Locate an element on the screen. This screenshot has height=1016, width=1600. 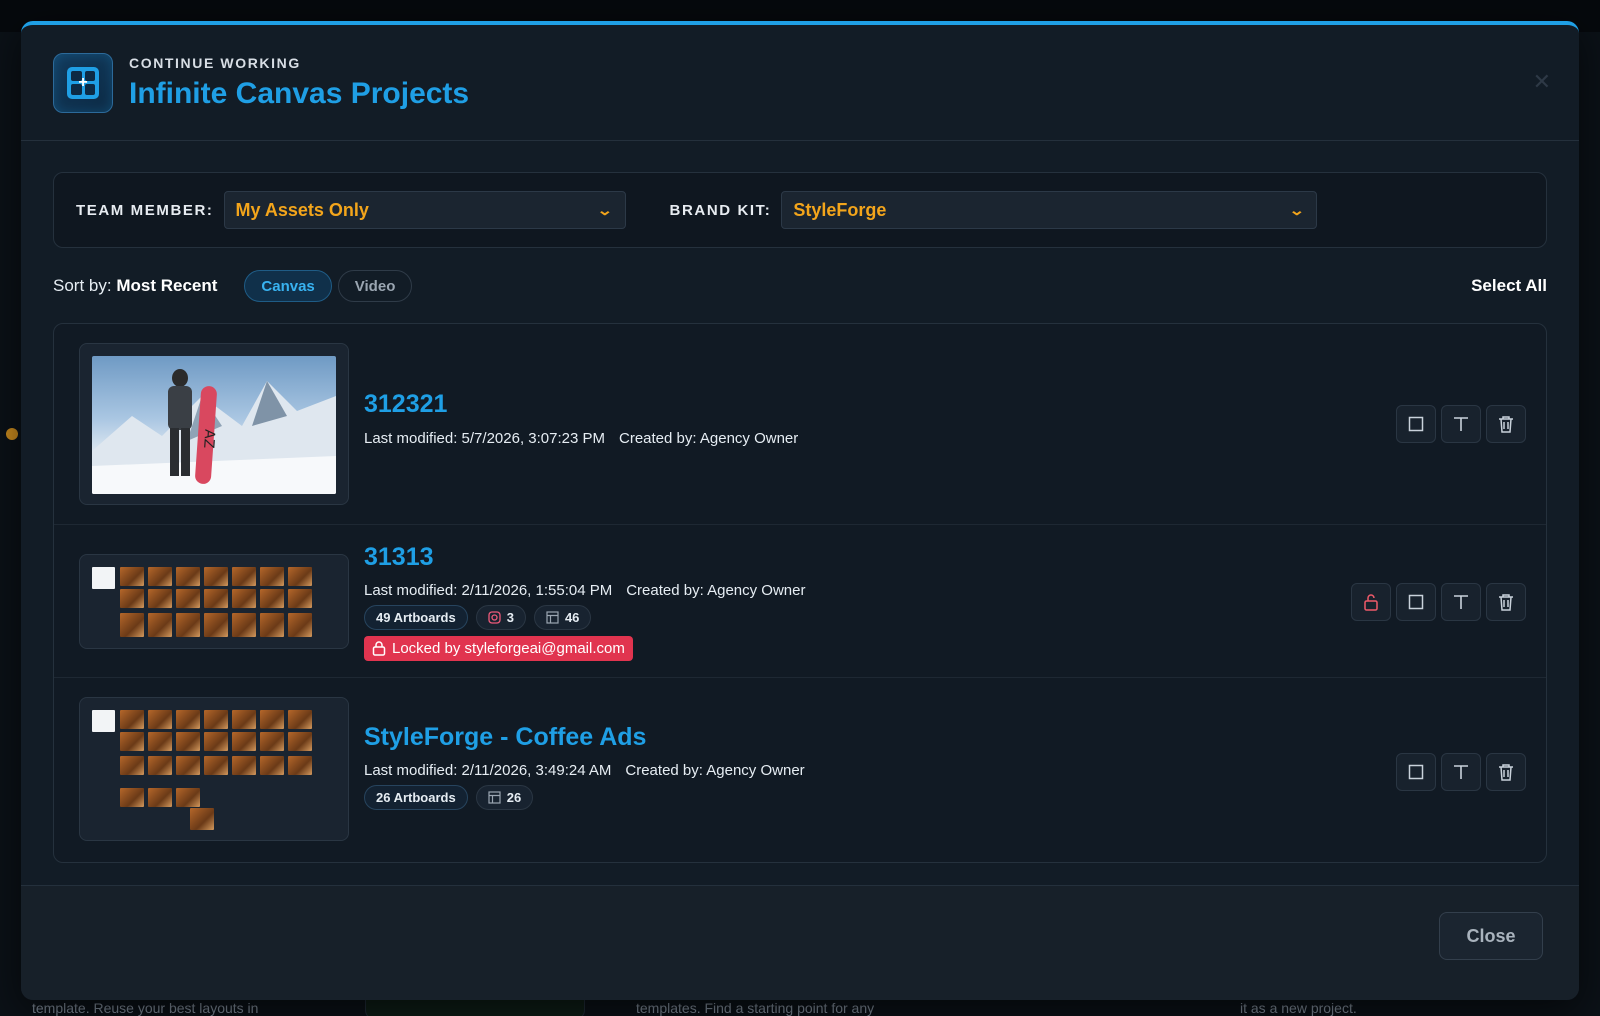
tab-canvas: Canvas is located at coordinates (288, 286).